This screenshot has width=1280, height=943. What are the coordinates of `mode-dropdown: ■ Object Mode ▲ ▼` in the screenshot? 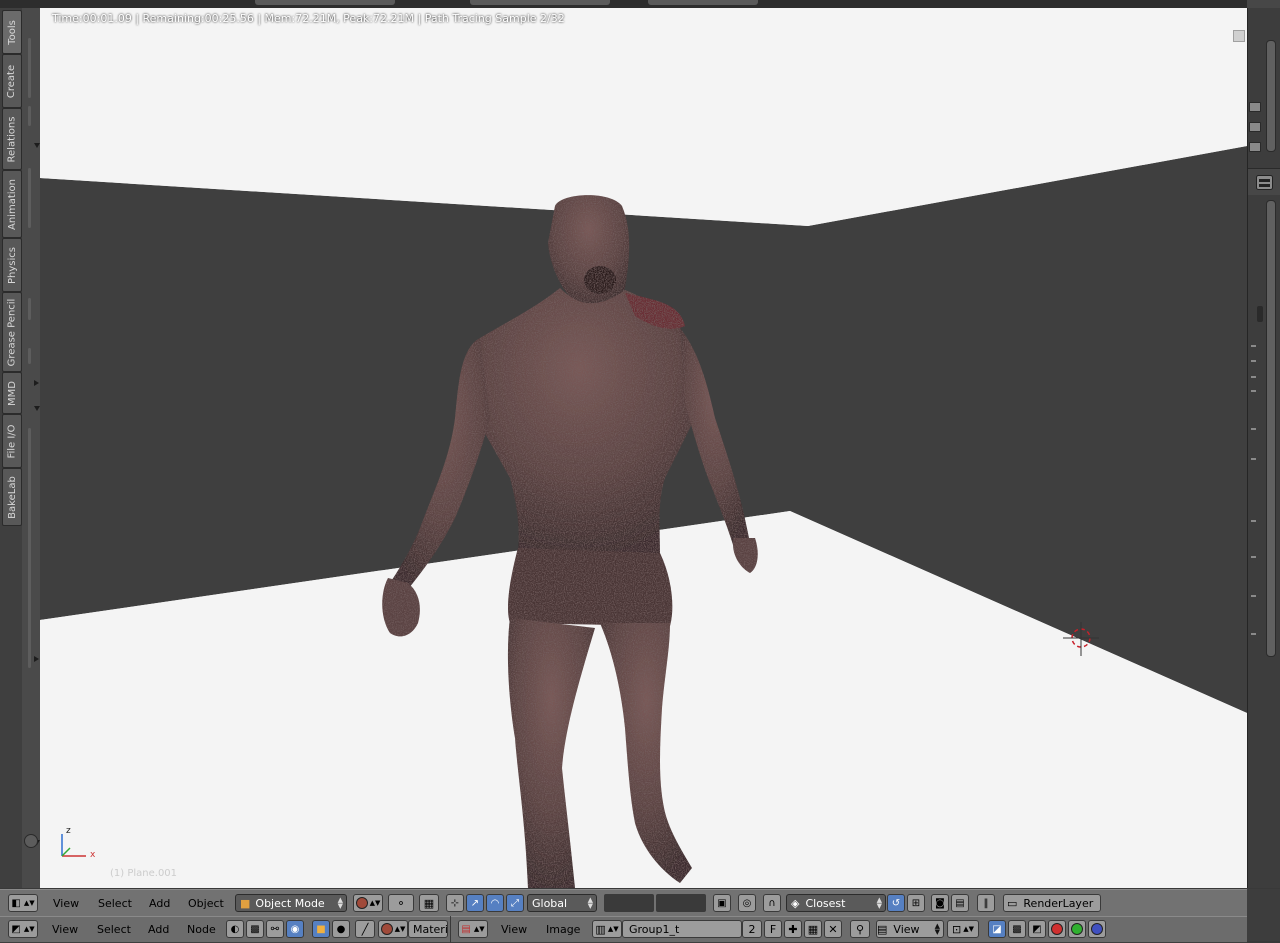 It's located at (291, 903).